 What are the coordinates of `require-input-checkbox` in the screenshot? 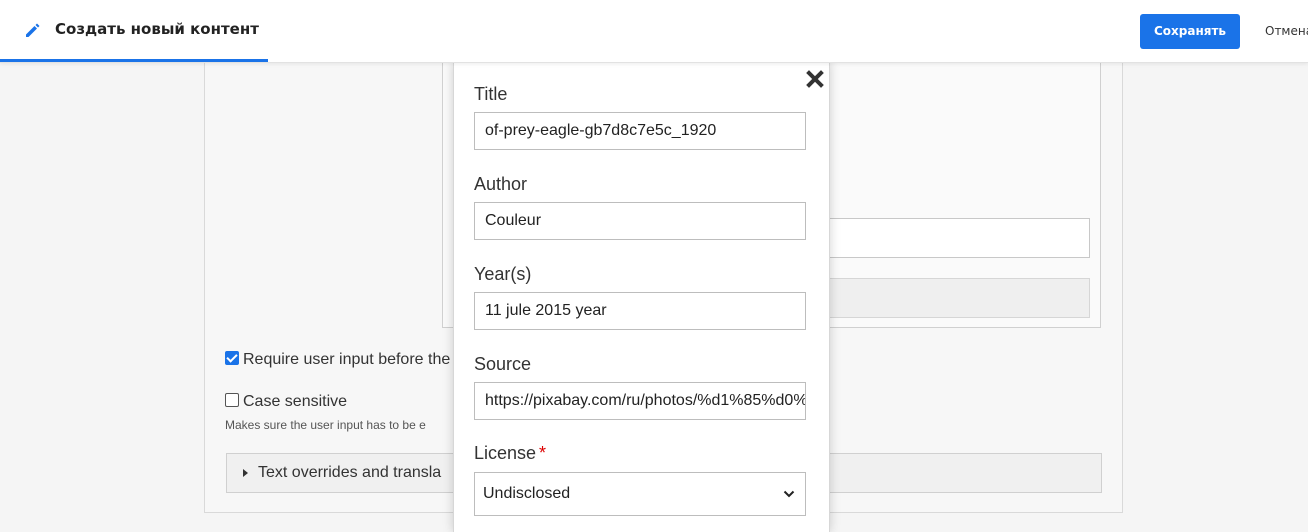 It's located at (232, 358).